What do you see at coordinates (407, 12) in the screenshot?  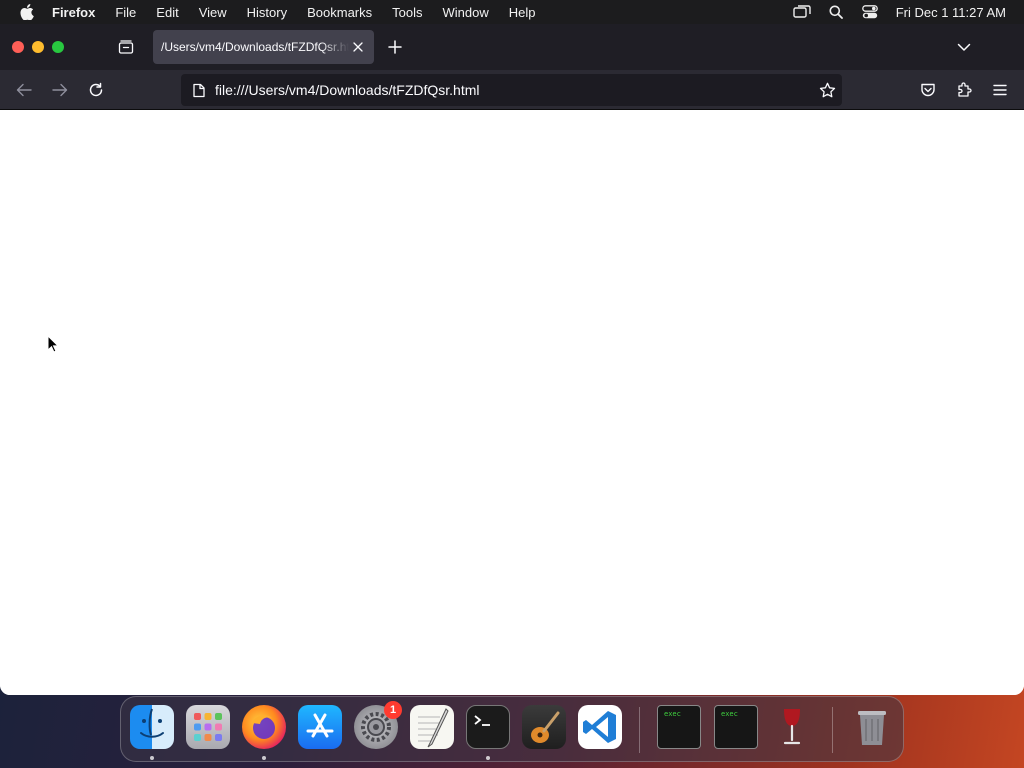 I see `menu-tools: Tools` at bounding box center [407, 12].